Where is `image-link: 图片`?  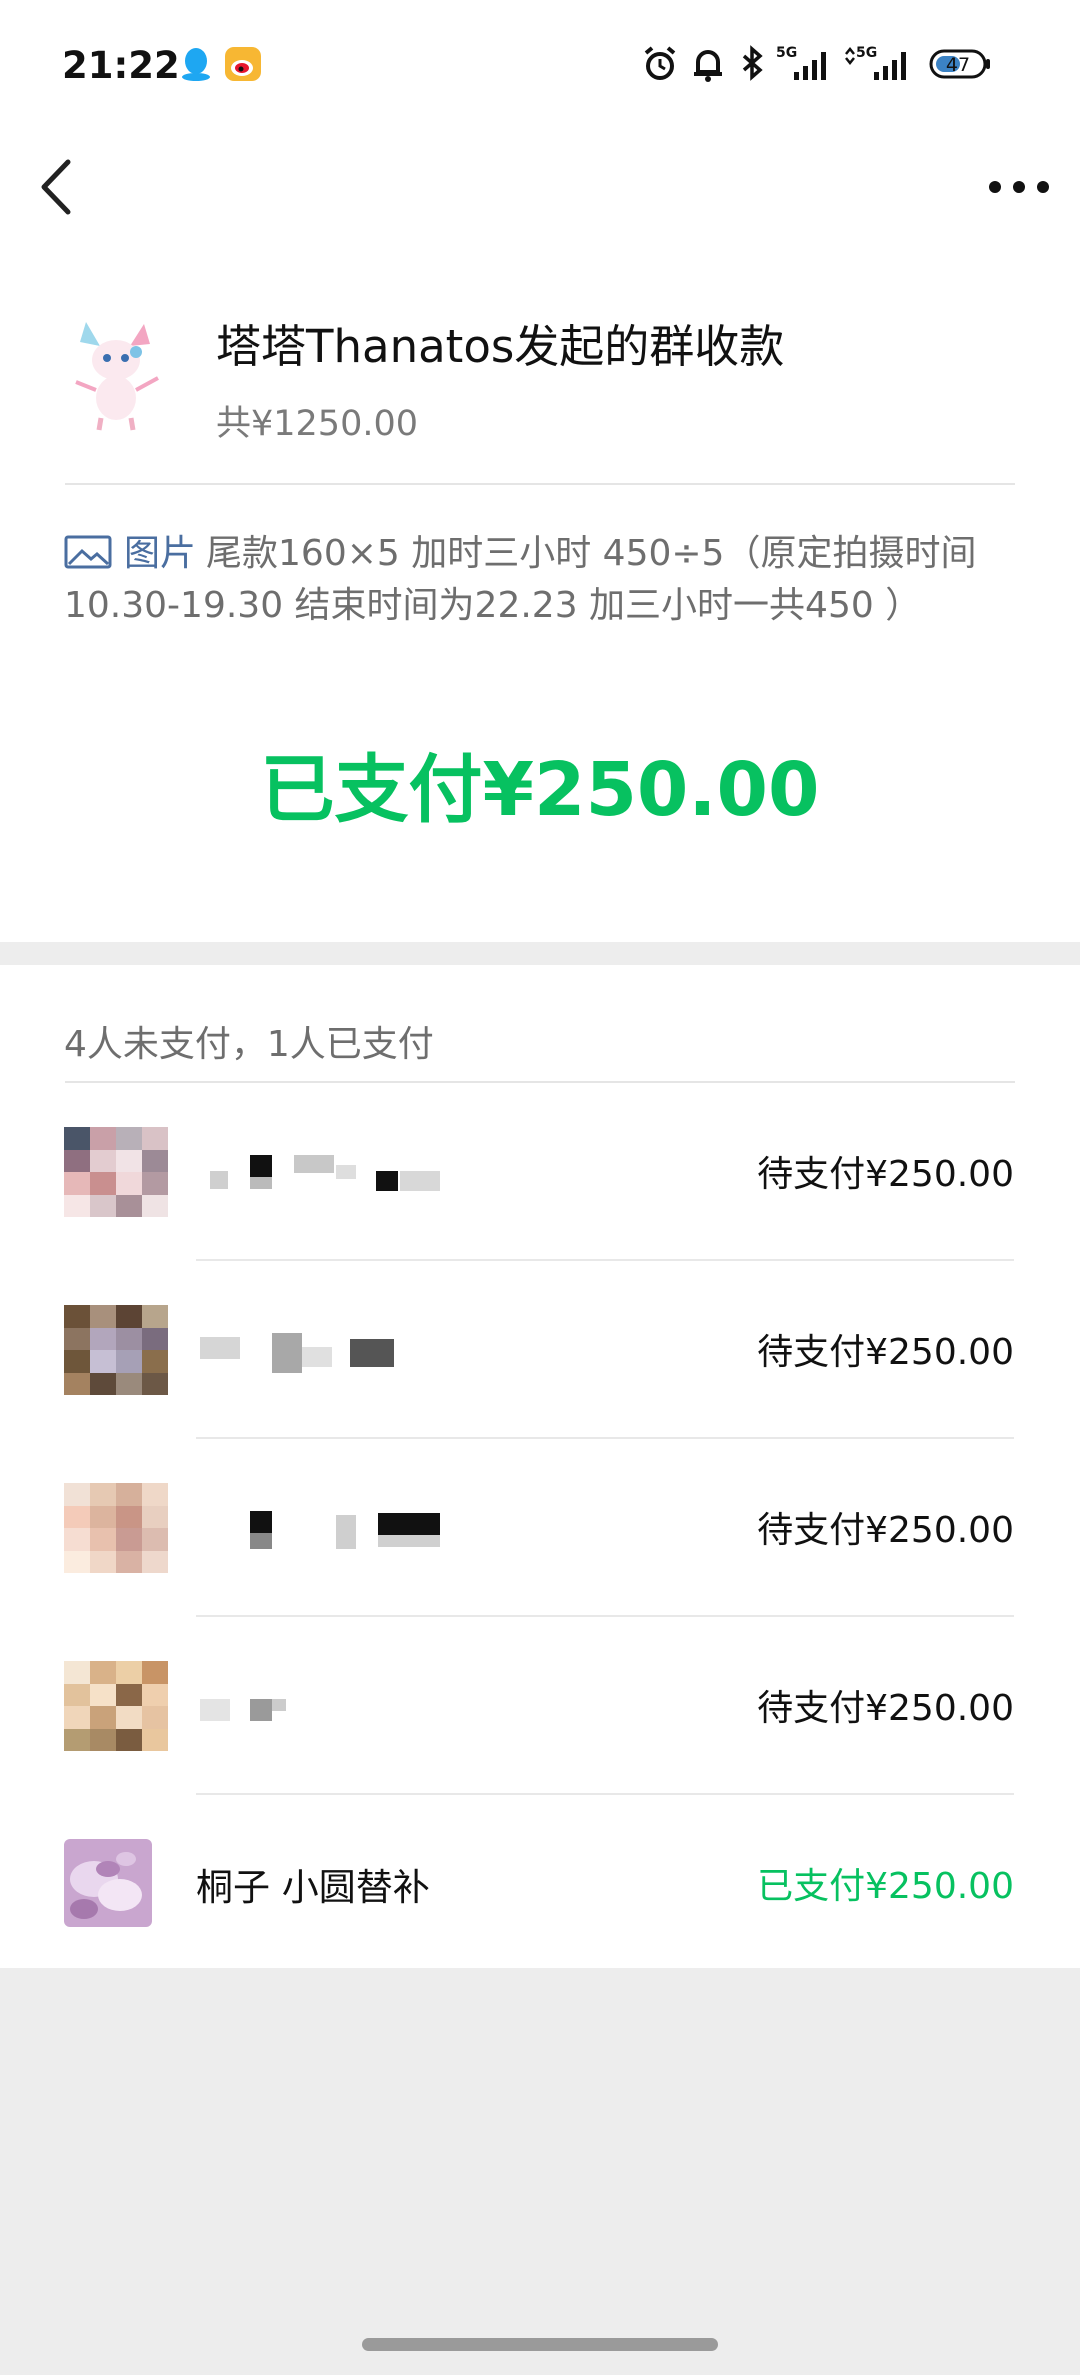 image-link: 图片 is located at coordinates (160, 553).